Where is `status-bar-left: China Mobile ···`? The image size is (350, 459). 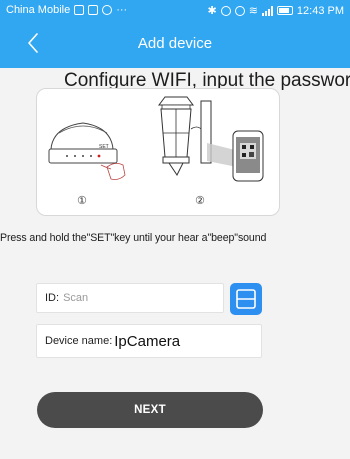 status-bar-left: China Mobile ··· is located at coordinates (66, 10).